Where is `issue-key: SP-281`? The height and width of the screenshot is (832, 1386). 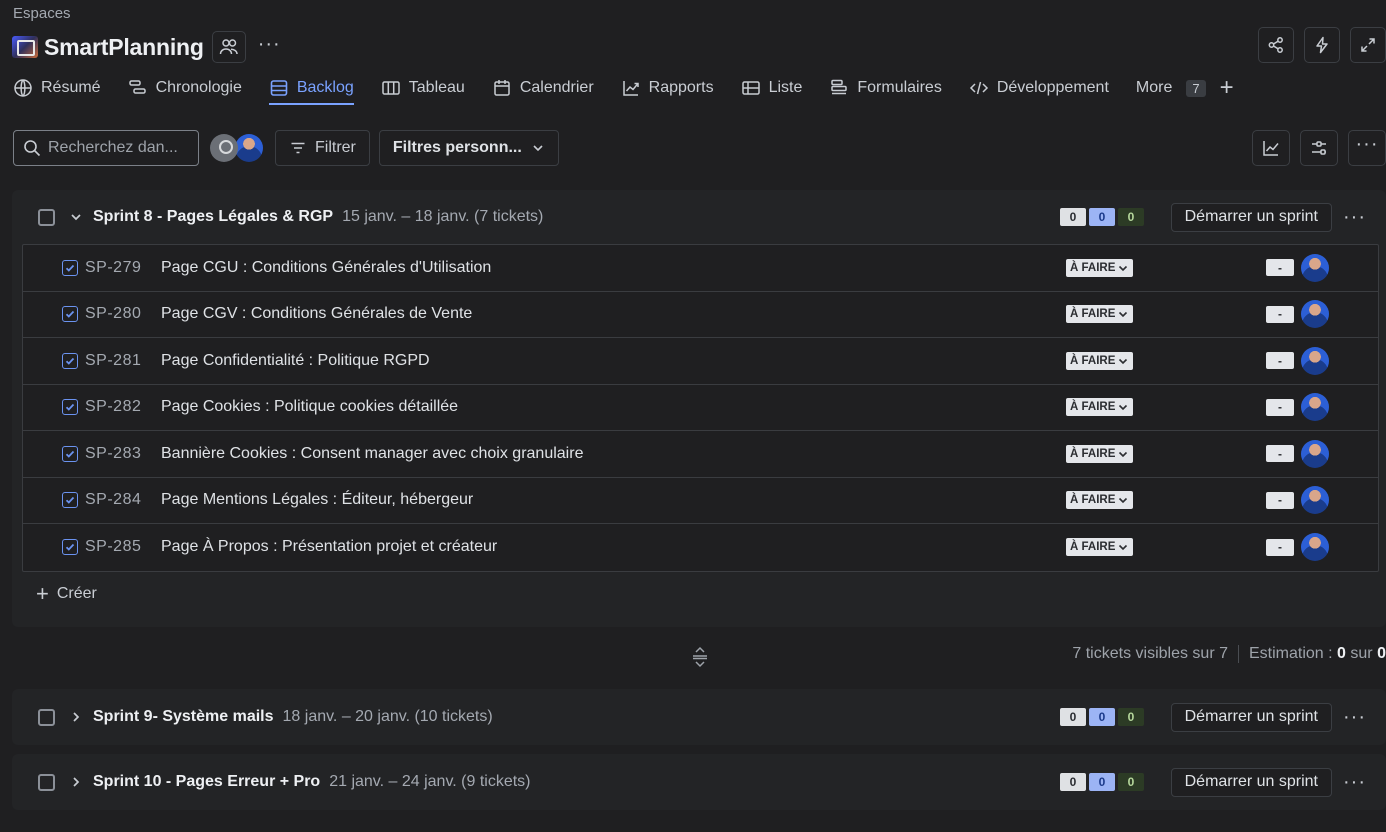
issue-key: SP-281 is located at coordinates (117, 361).